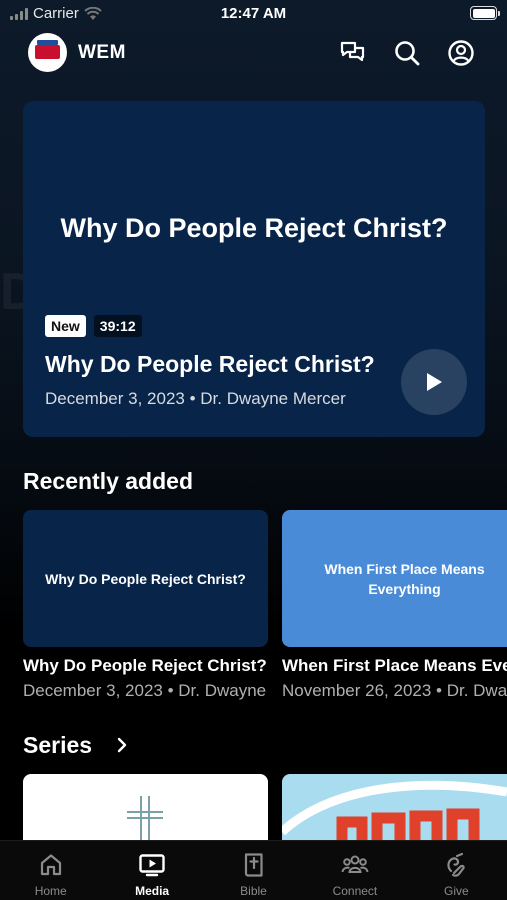 The height and width of the screenshot is (900, 507). Describe the element at coordinates (485, 13) in the screenshot. I see `battery-icon` at that location.